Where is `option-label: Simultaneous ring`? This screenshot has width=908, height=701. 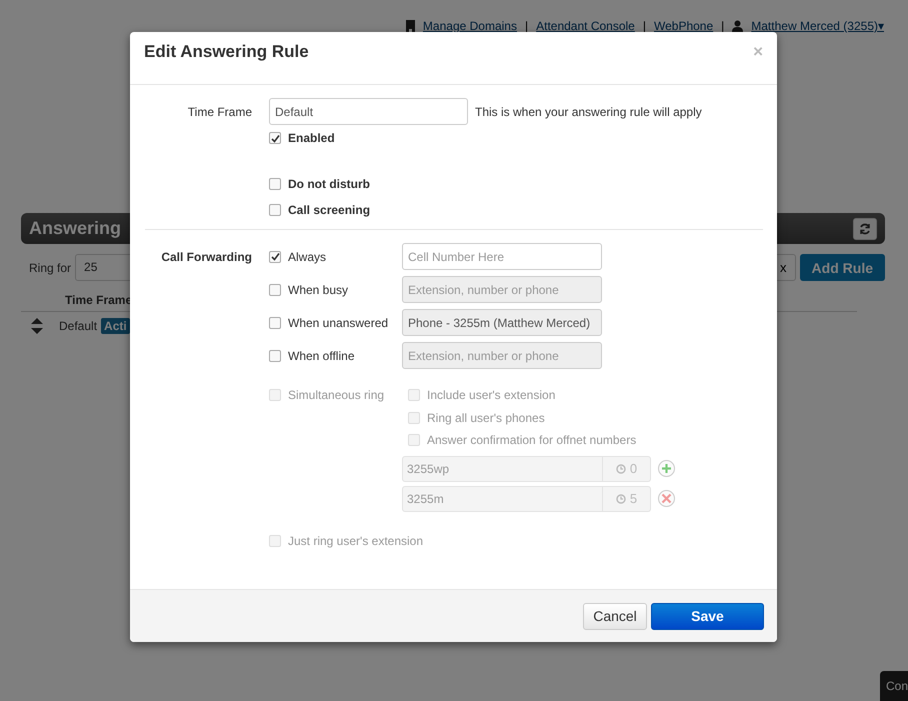 option-label: Simultaneous ring is located at coordinates (336, 395).